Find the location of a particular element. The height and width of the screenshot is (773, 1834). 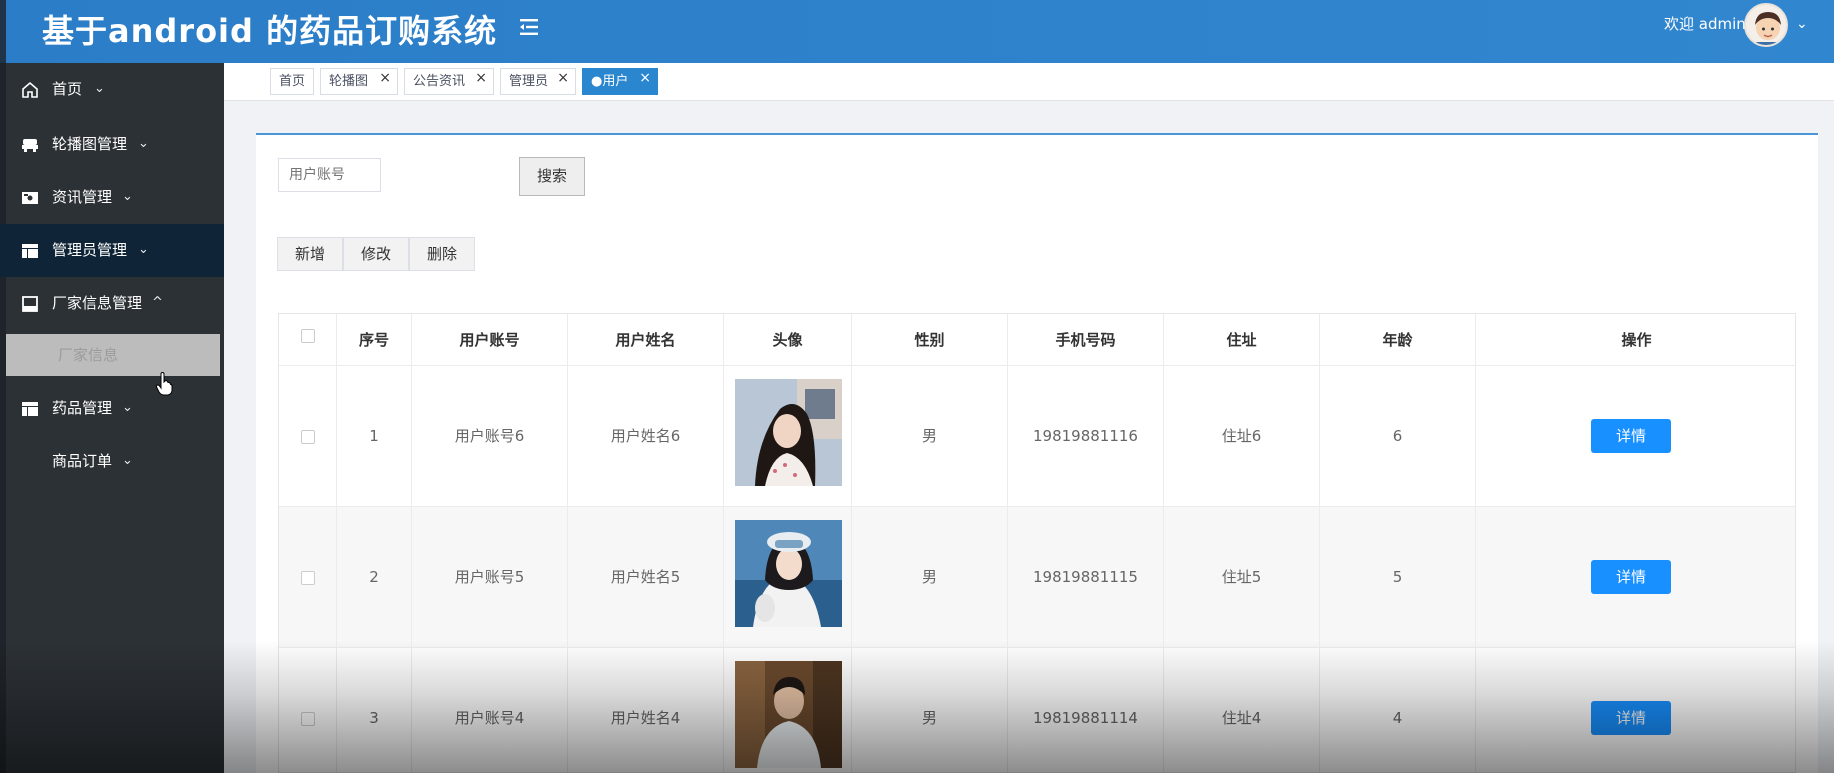

age-cell: 6 is located at coordinates (1398, 436).